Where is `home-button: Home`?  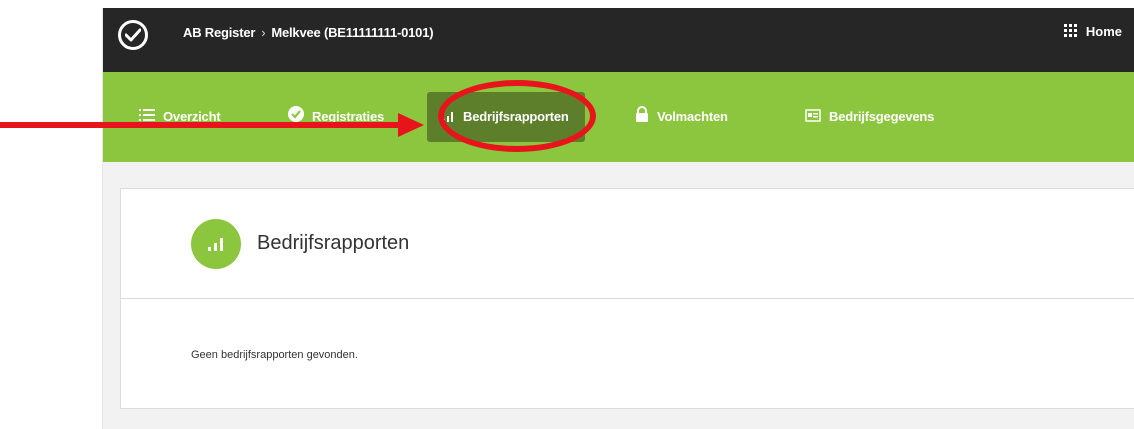
home-button: Home is located at coordinates (1092, 32).